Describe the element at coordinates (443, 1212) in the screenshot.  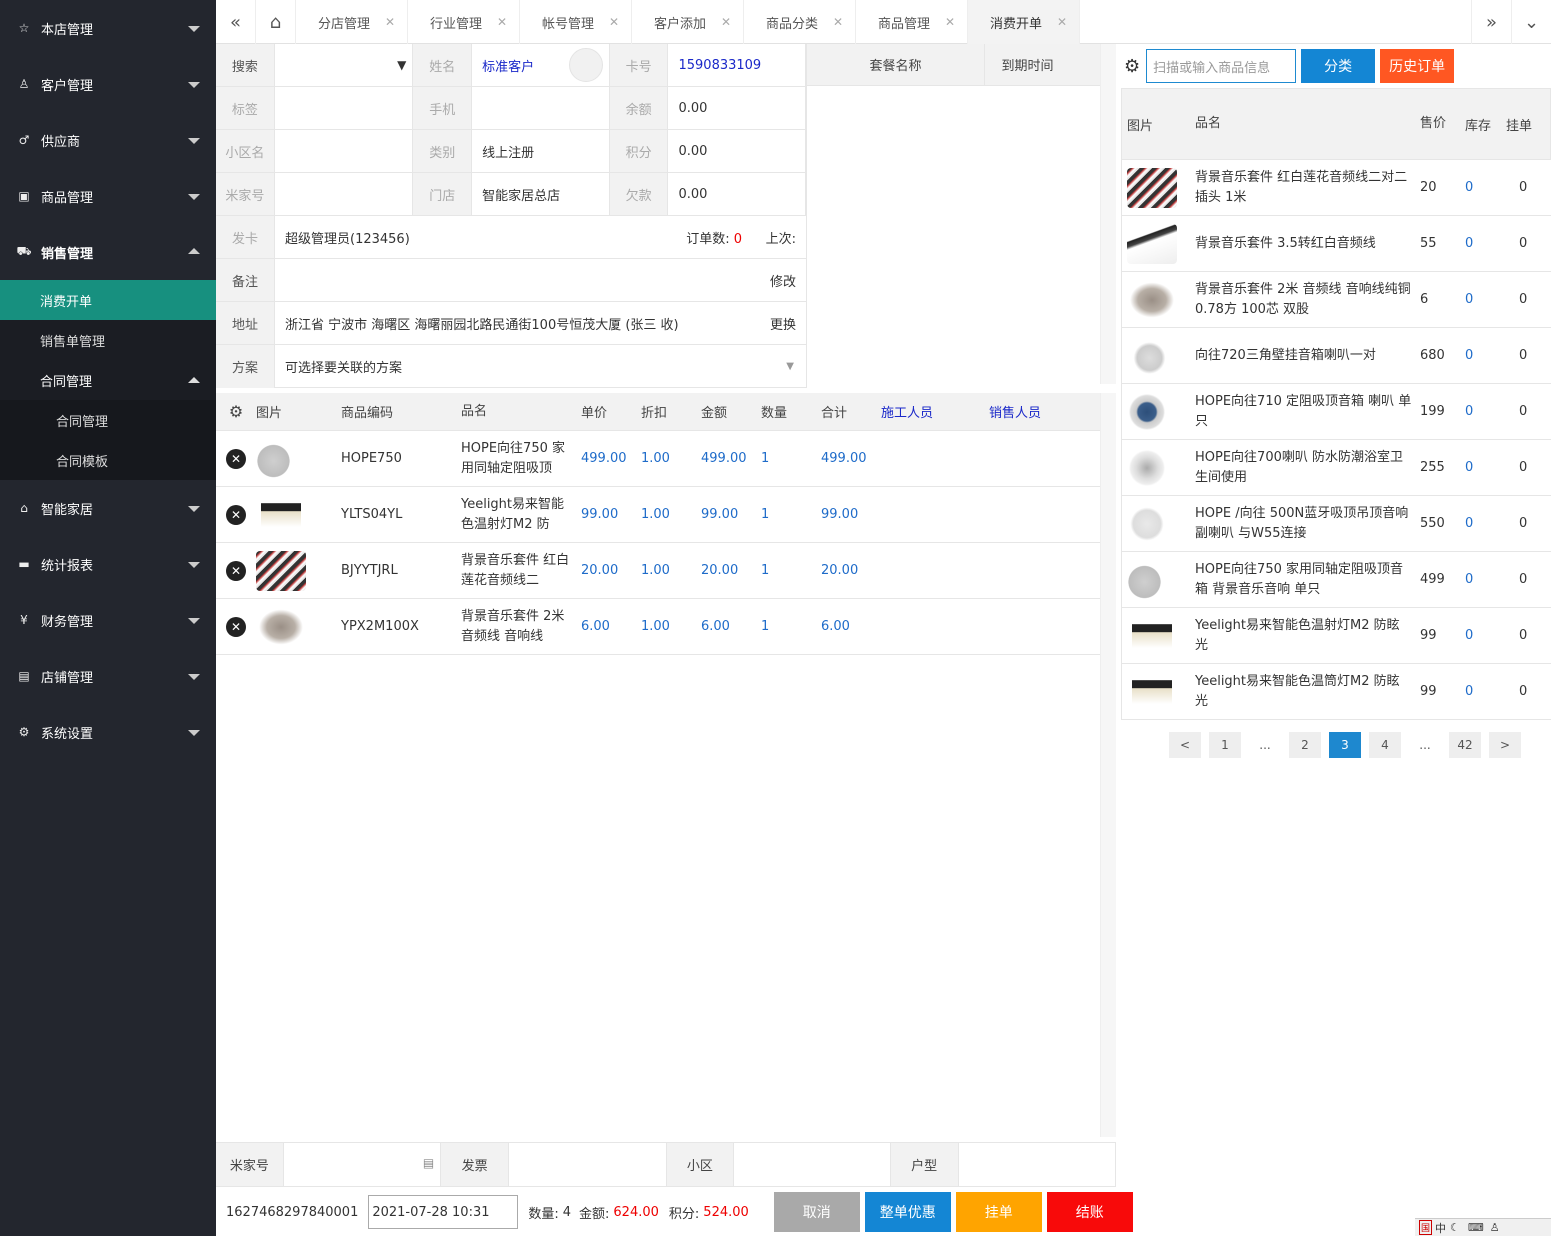
I see `order-datetime-input: 2021-07-28 10:31` at that location.